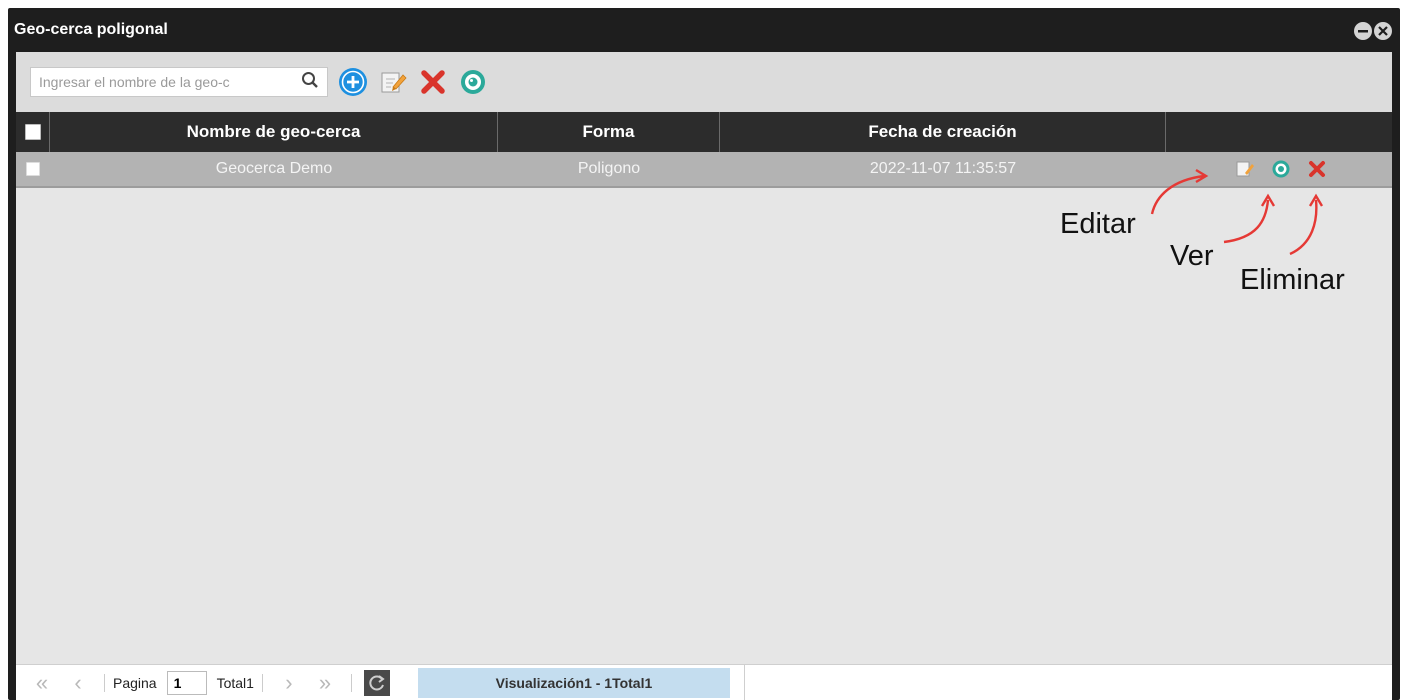  Describe the element at coordinates (704, 82) in the screenshot. I see `toolbar` at that location.